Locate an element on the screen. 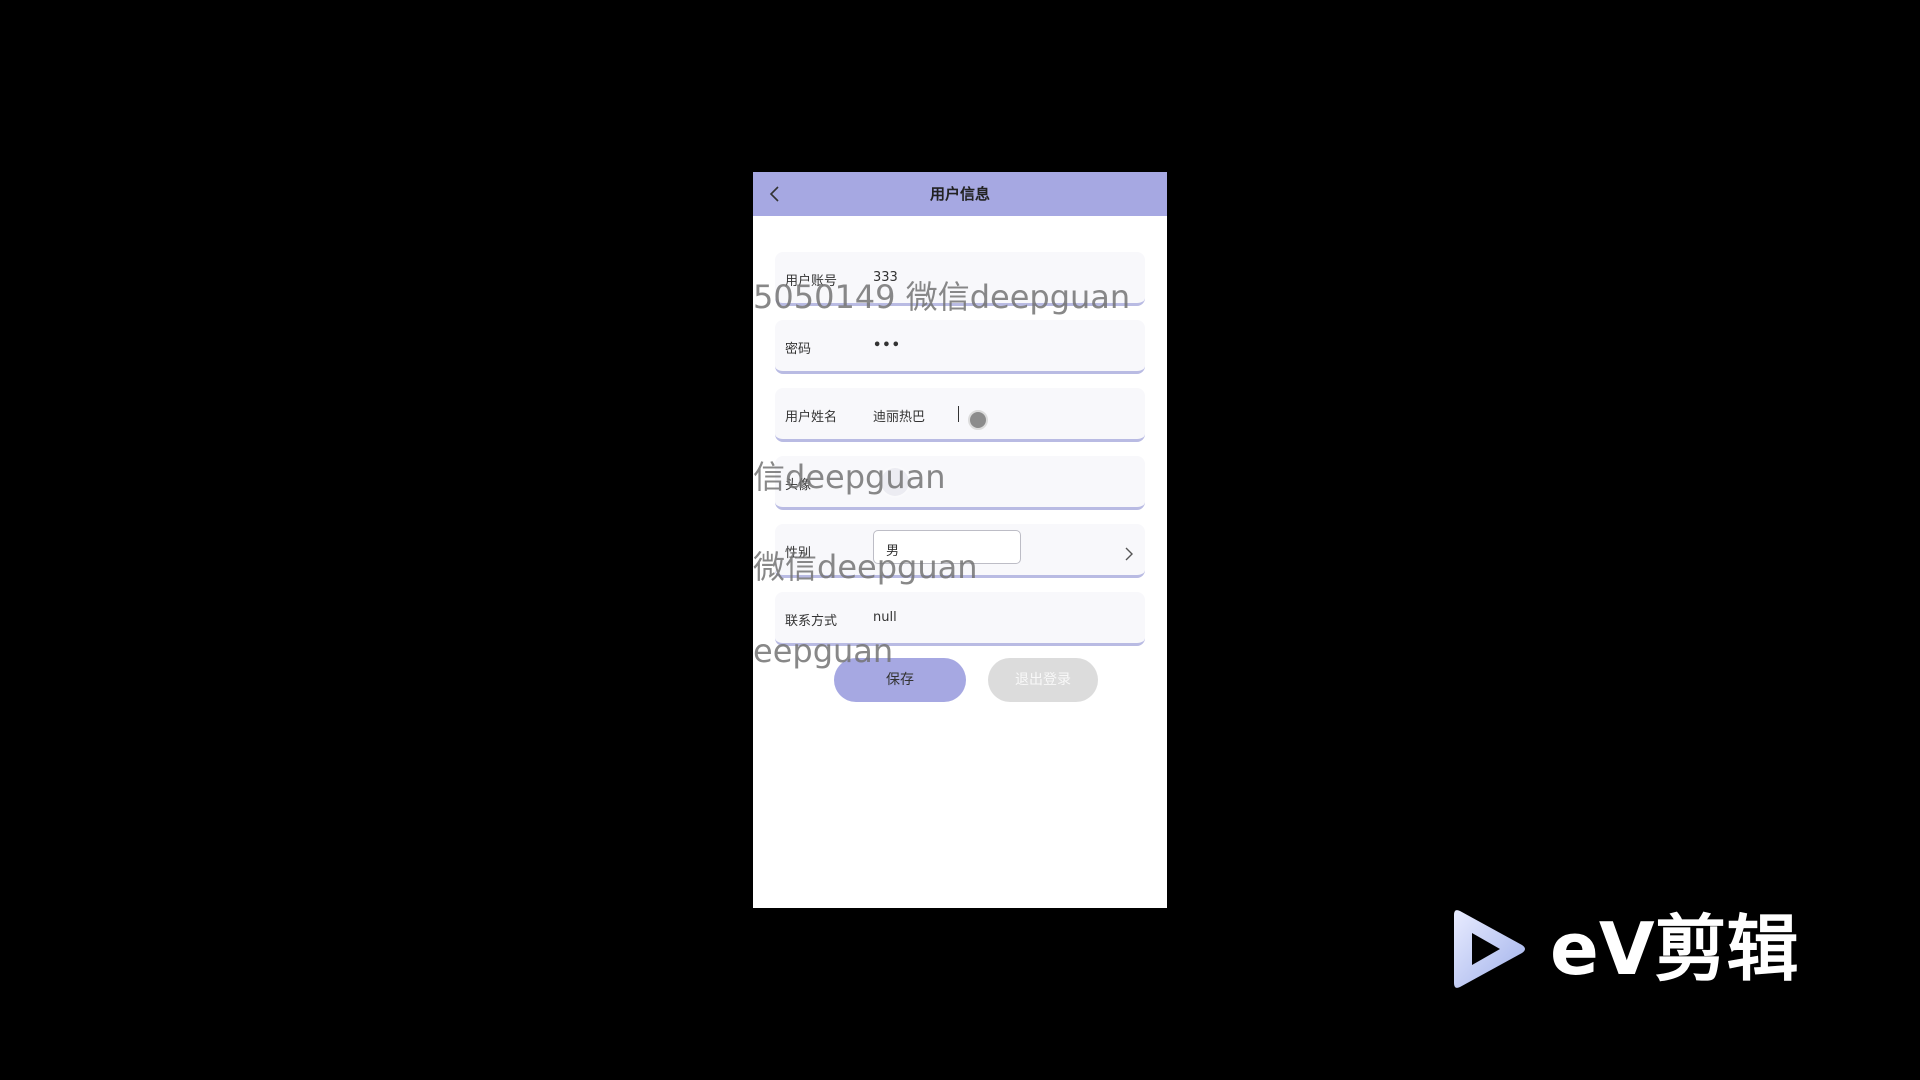 Image resolution: width=1920 pixels, height=1080 pixels. logo-text: eV剪辑 is located at coordinates (1674, 949).